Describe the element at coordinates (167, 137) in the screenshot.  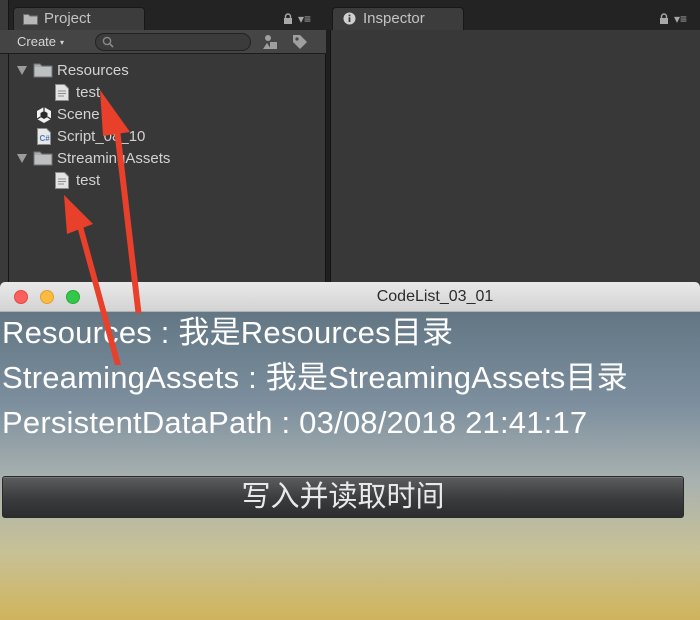
I see `tree-item-script: C# Script_08_10` at that location.